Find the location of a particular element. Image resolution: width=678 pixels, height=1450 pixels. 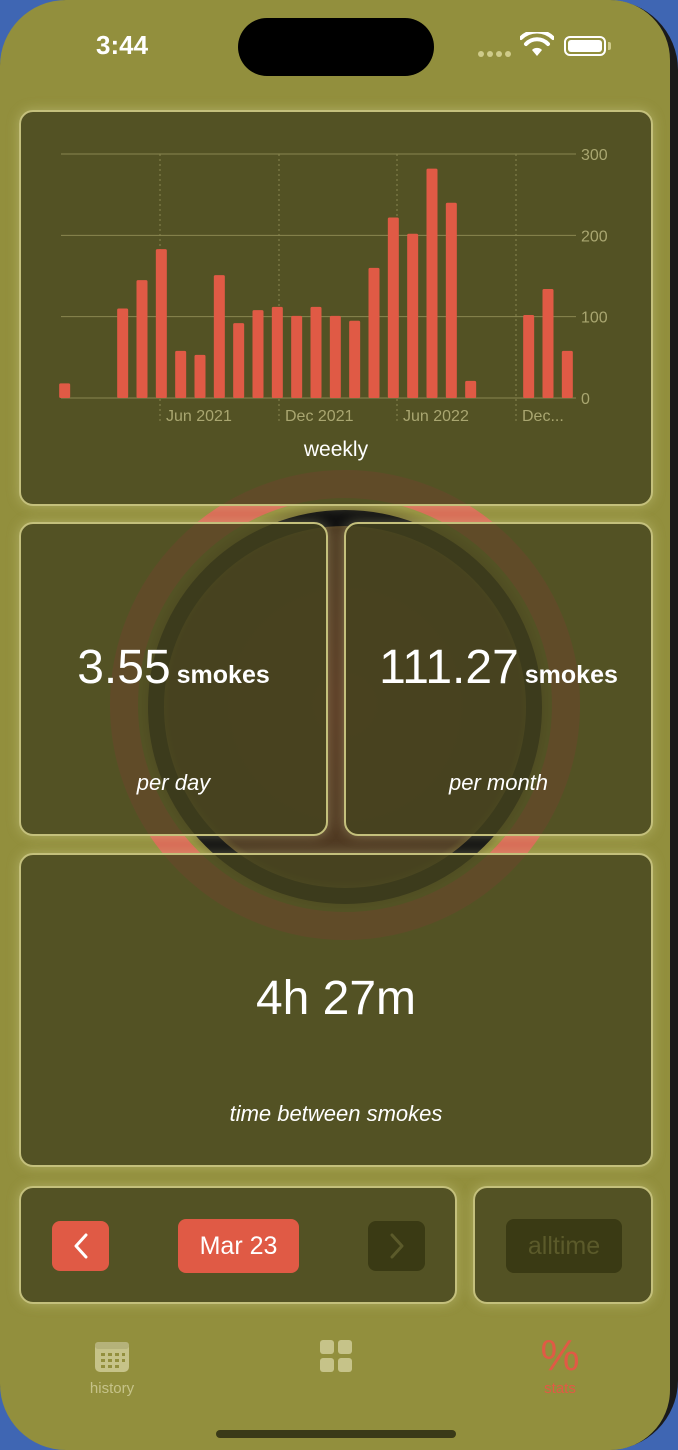

per-month-card: 111.27 smokes per month is located at coordinates (498, 679).